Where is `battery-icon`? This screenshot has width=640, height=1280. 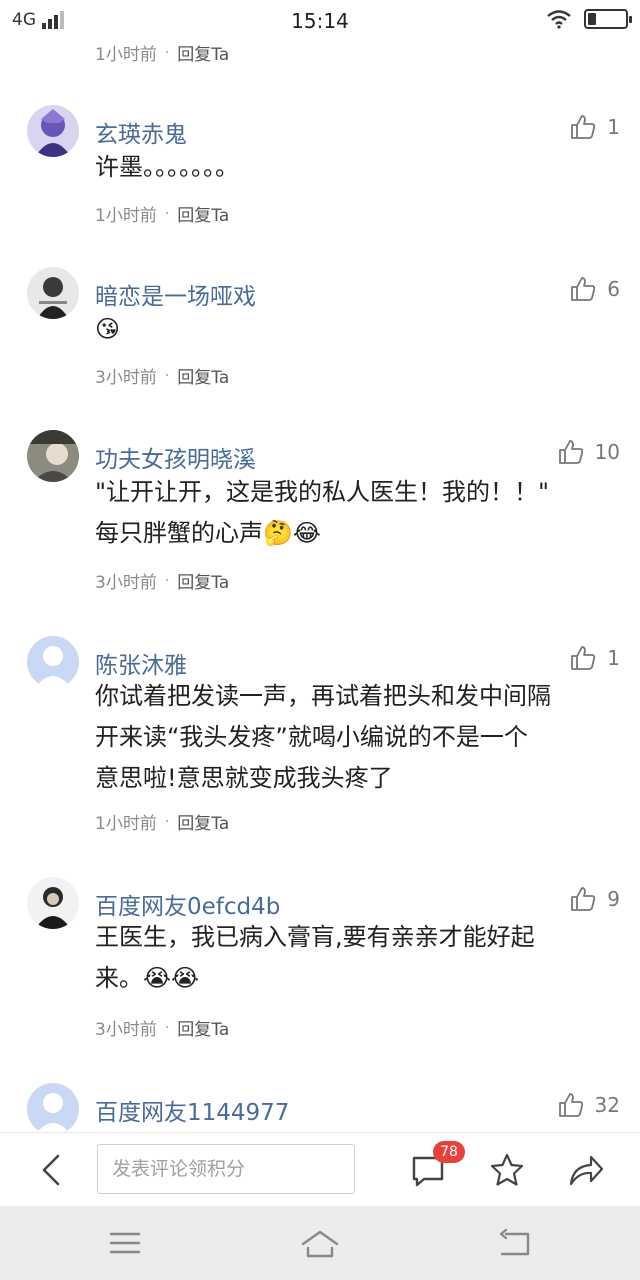
battery-icon is located at coordinates (608, 19).